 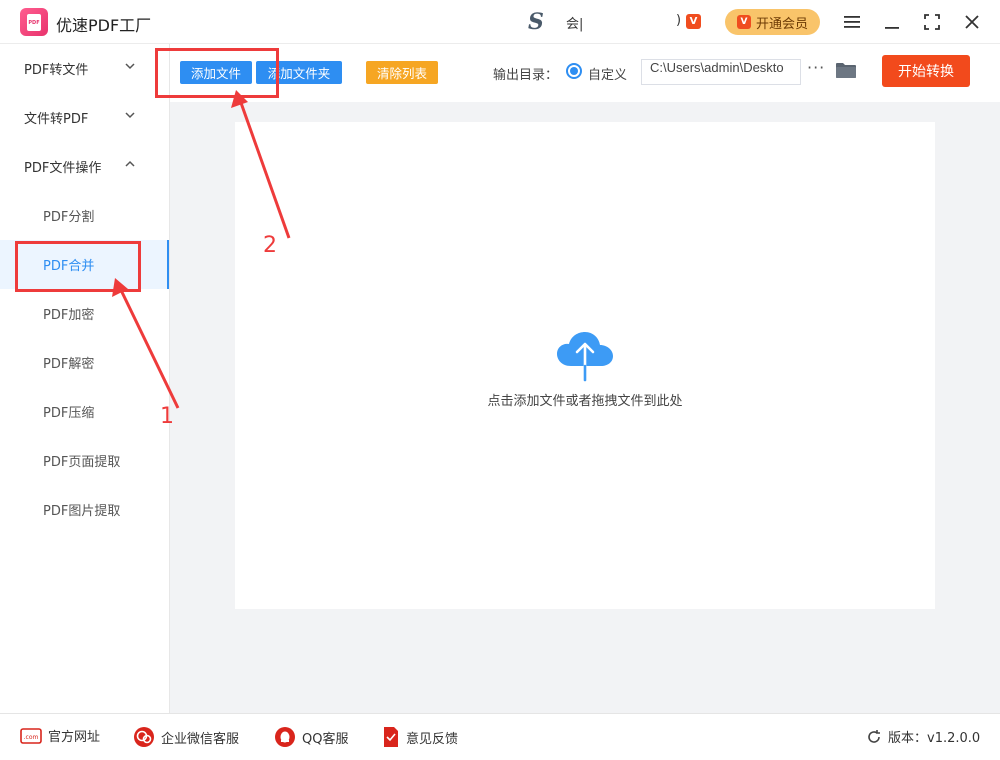 I want to click on qq-service-label: QQ客服, so click(x=325, y=739).